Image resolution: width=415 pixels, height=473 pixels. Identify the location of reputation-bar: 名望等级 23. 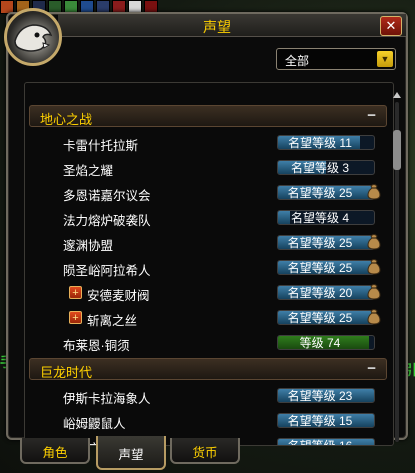
(326, 395).